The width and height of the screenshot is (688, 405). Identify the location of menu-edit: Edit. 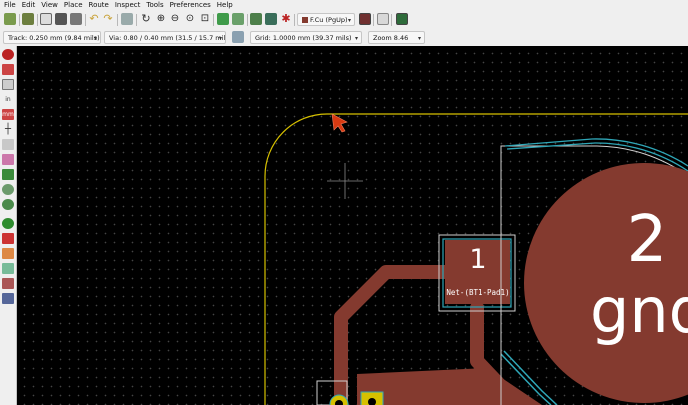
(28, 5).